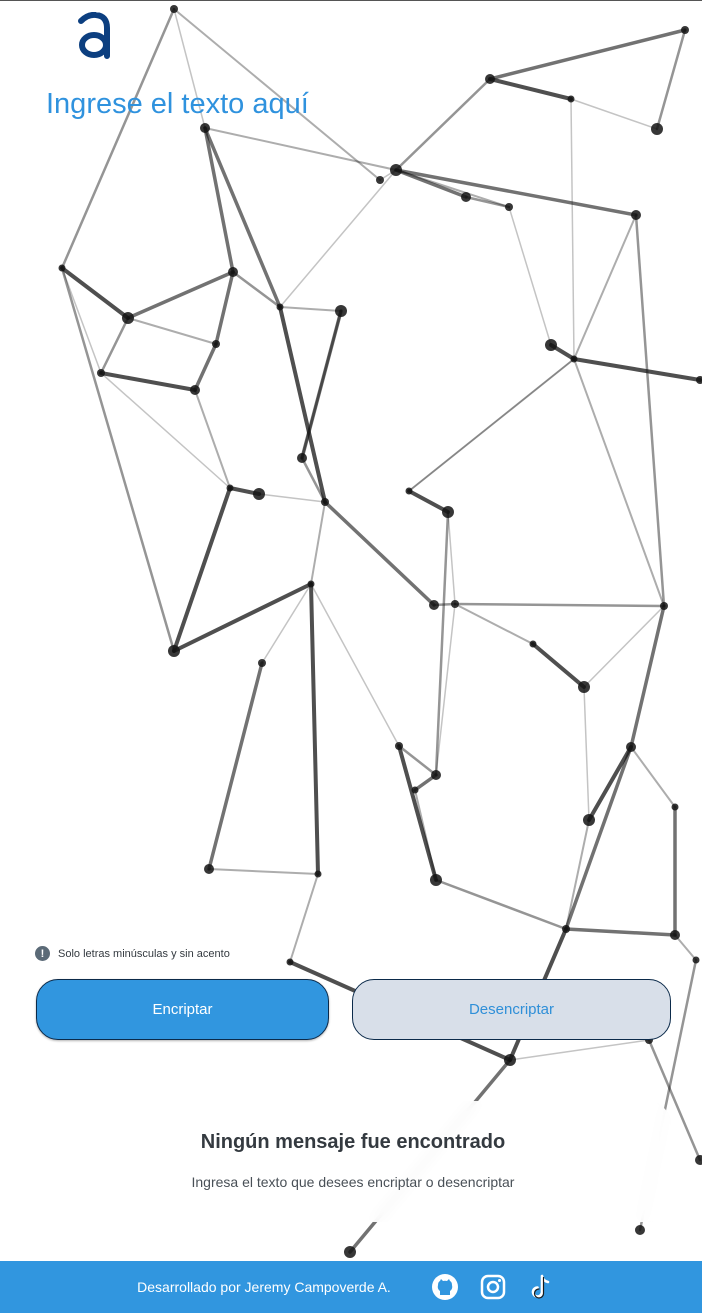 The height and width of the screenshot is (1313, 702). Describe the element at coordinates (264, 1287) in the screenshot. I see `footer-credit: Desarrollado por Jeremy Campoverde A.` at that location.